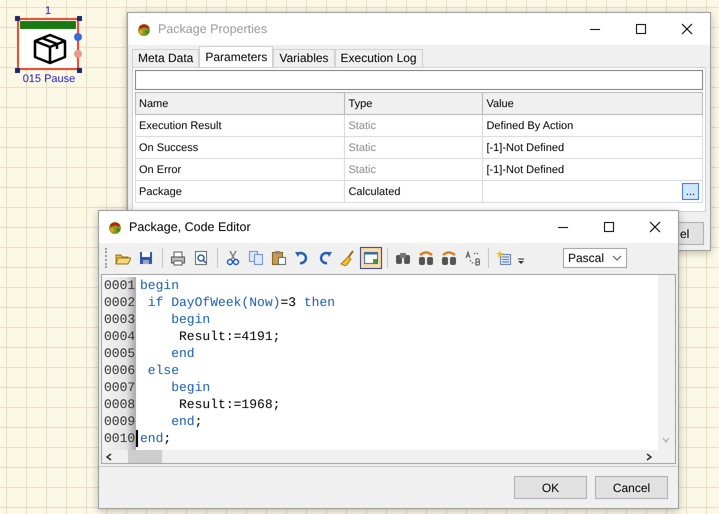 The image size is (719, 514). What do you see at coordinates (229, 336) in the screenshot?
I see `code-line: Result:=4191;` at bounding box center [229, 336].